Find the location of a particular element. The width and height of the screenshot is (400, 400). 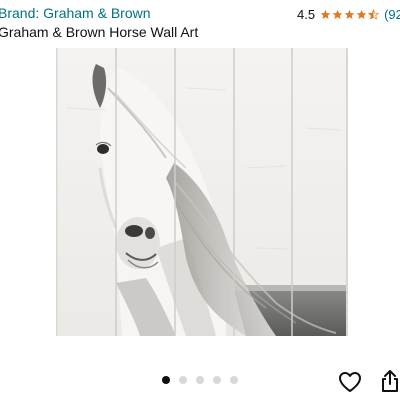

share-button is located at coordinates (388, 381).